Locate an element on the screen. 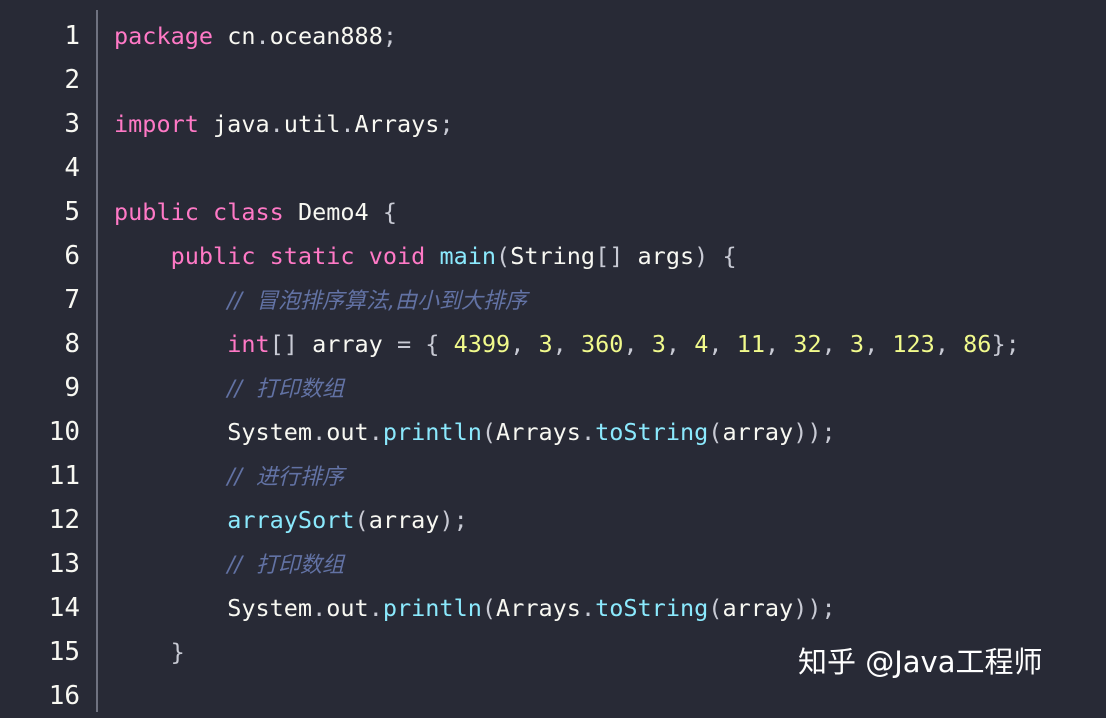  line-number: 5 is located at coordinates (72, 212).